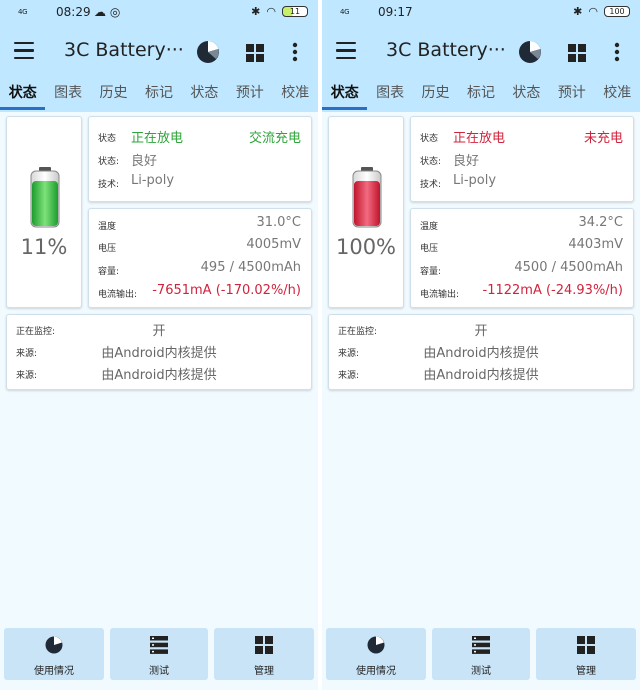 The height and width of the screenshot is (690, 640). I want to click on status-card: 状态 正在放电 交流充电 状态: 良好 技术: Li-poly, so click(200, 159).